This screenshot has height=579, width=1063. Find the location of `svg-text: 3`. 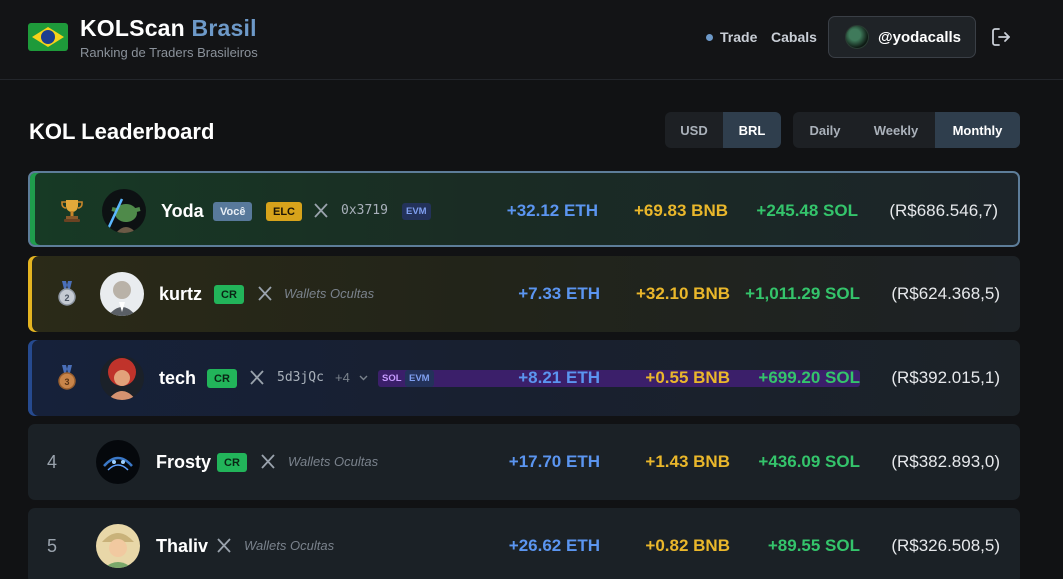

svg-text: 3 is located at coordinates (66, 382).